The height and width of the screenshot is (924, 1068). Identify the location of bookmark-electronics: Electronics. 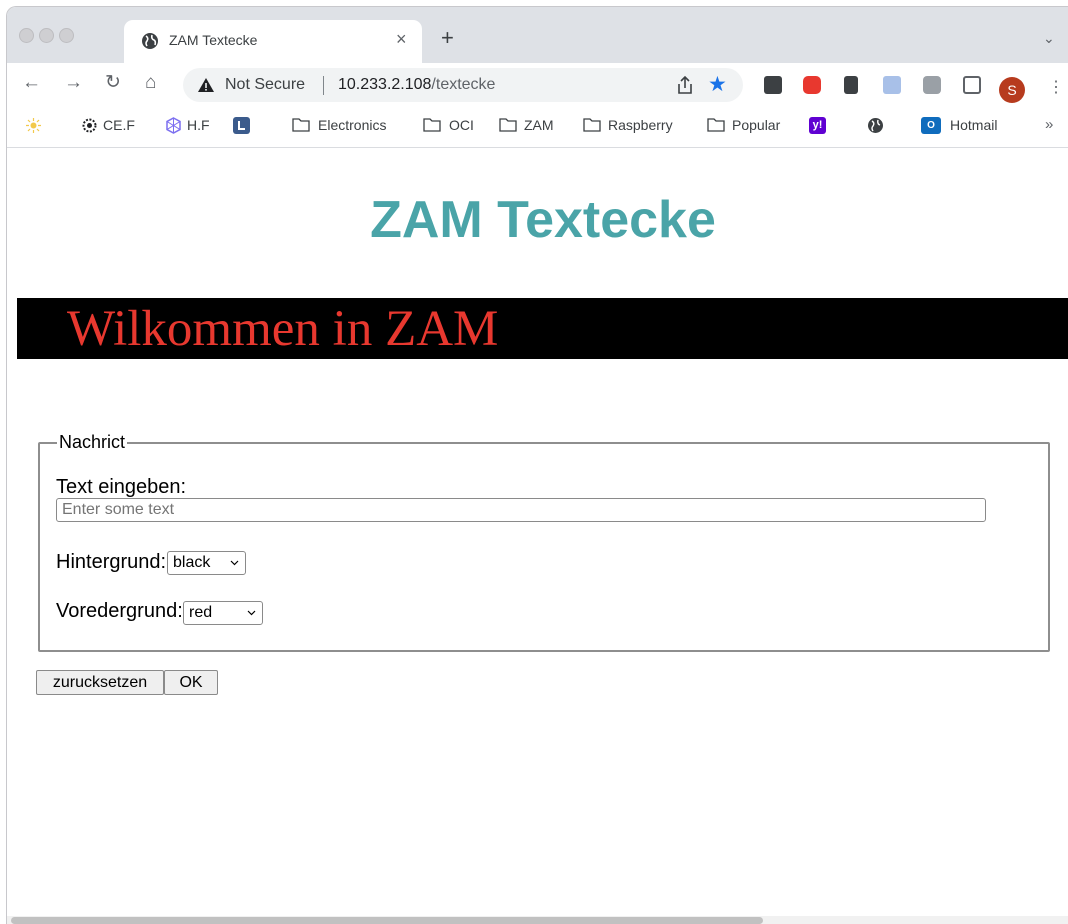
(352, 125).